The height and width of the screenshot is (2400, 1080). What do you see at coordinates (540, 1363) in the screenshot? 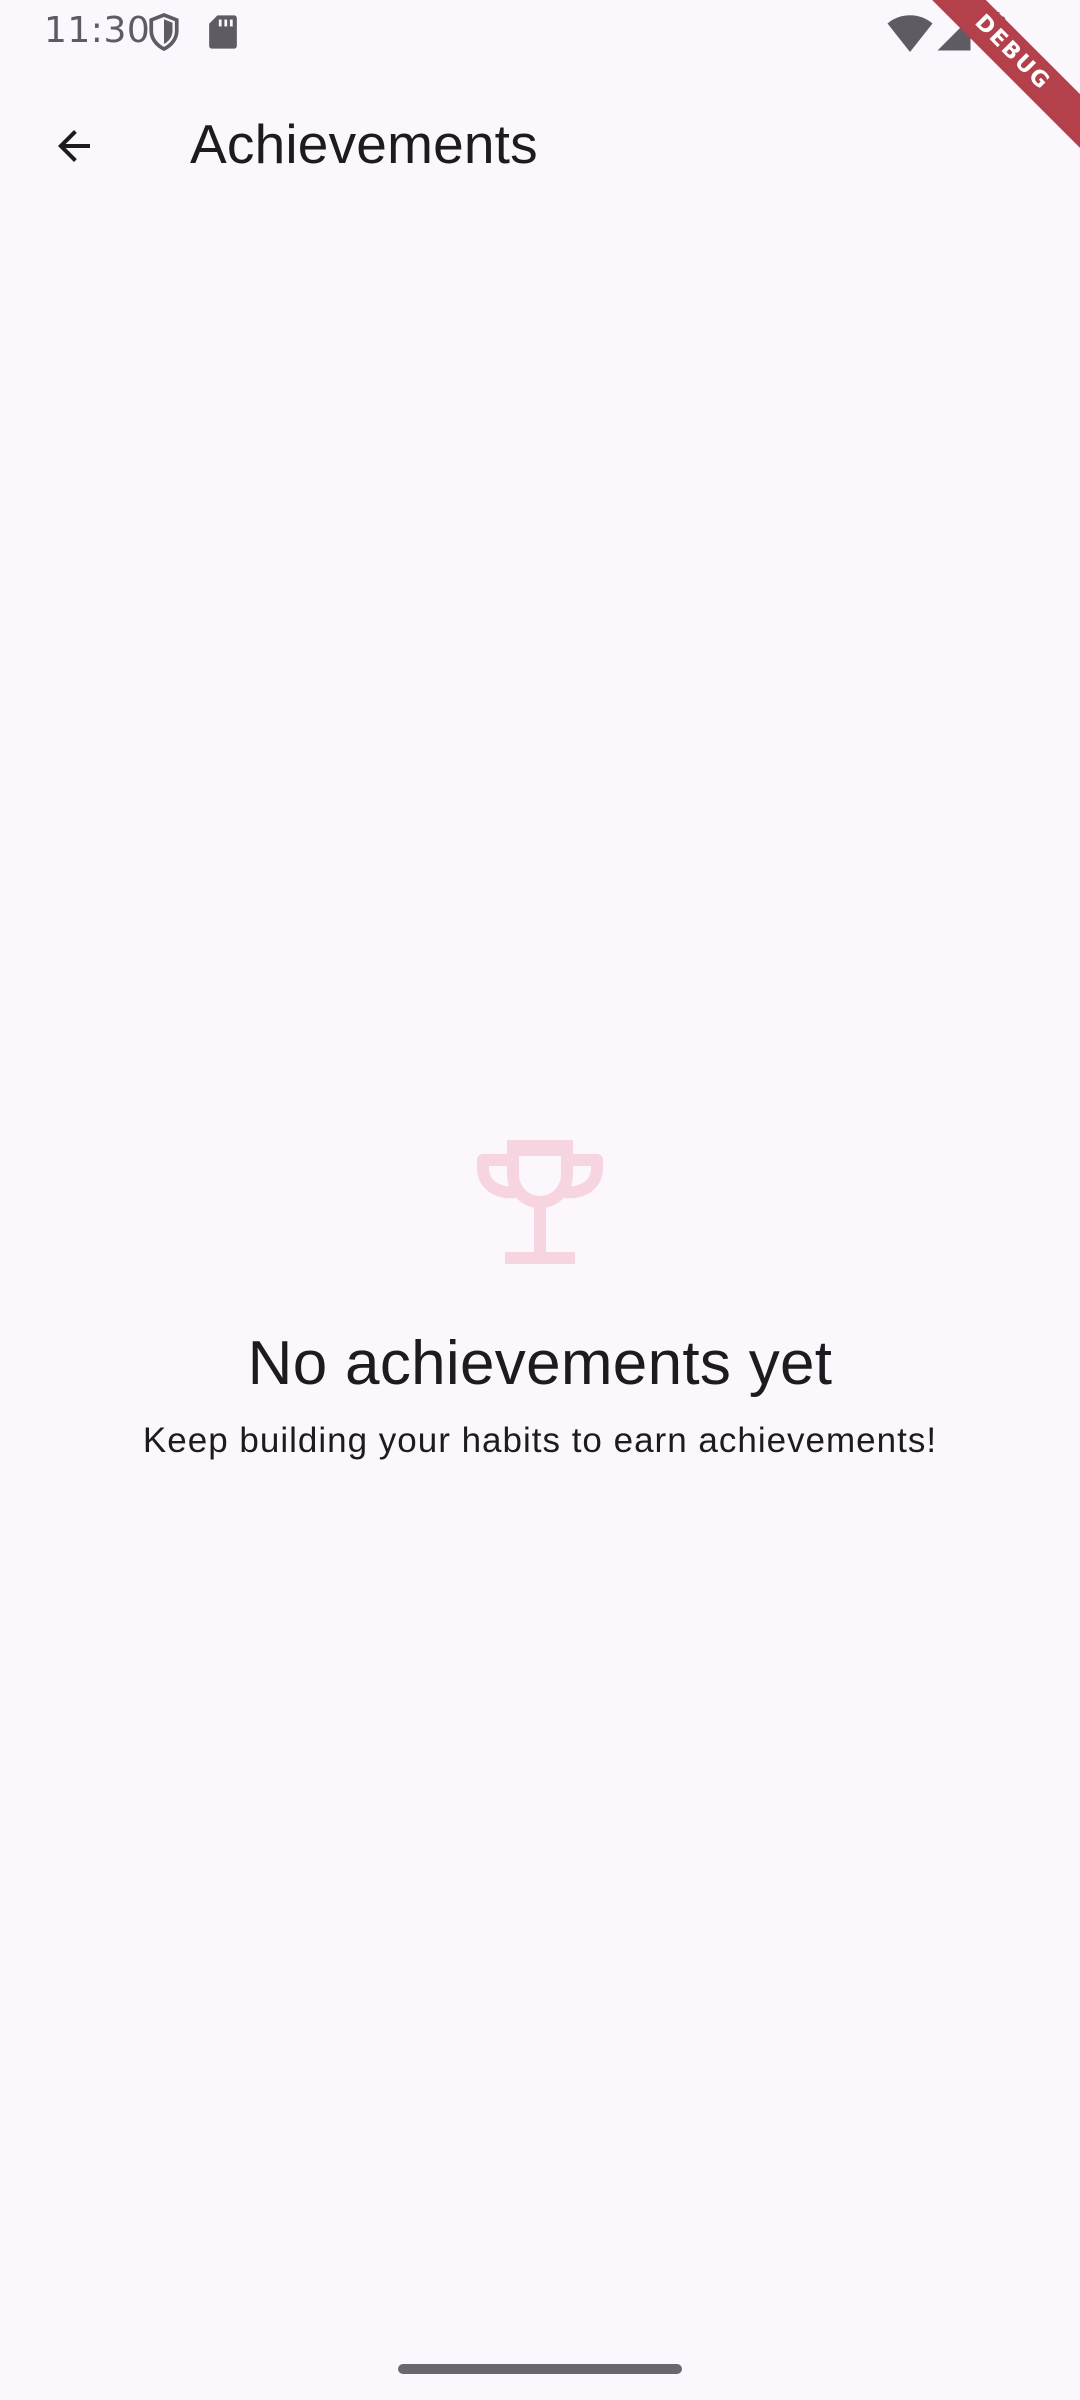
I see `empty-state-title: No achievements yet` at bounding box center [540, 1363].